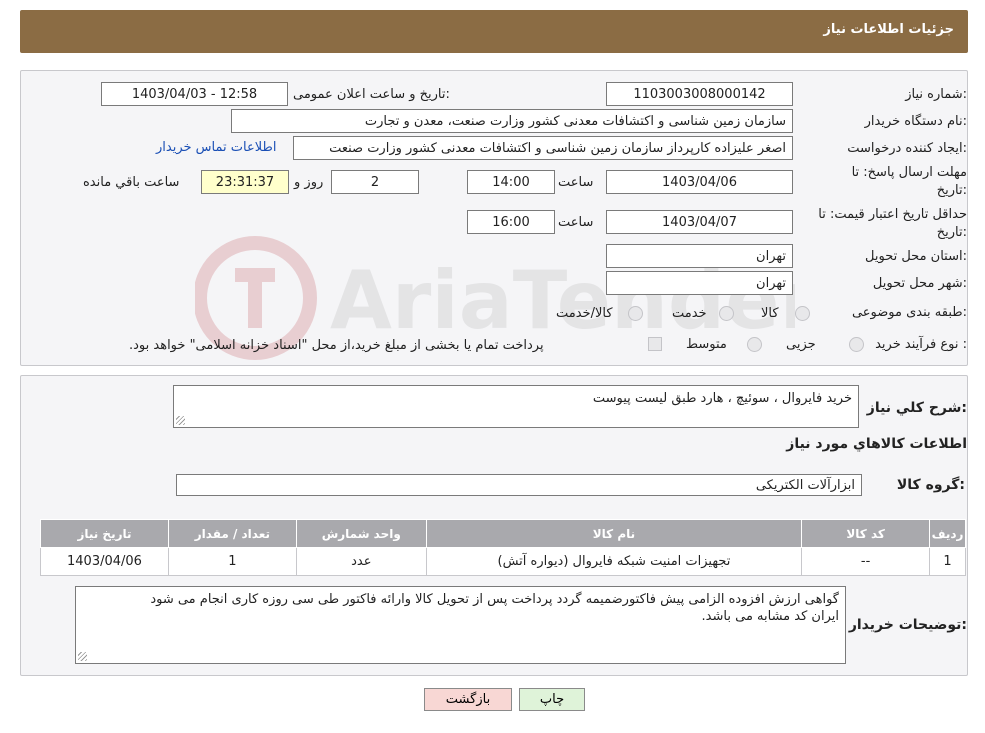  Describe the element at coordinates (888, 29) in the screenshot. I see `page-title: جزئیات اطلاعات نیاز` at that location.